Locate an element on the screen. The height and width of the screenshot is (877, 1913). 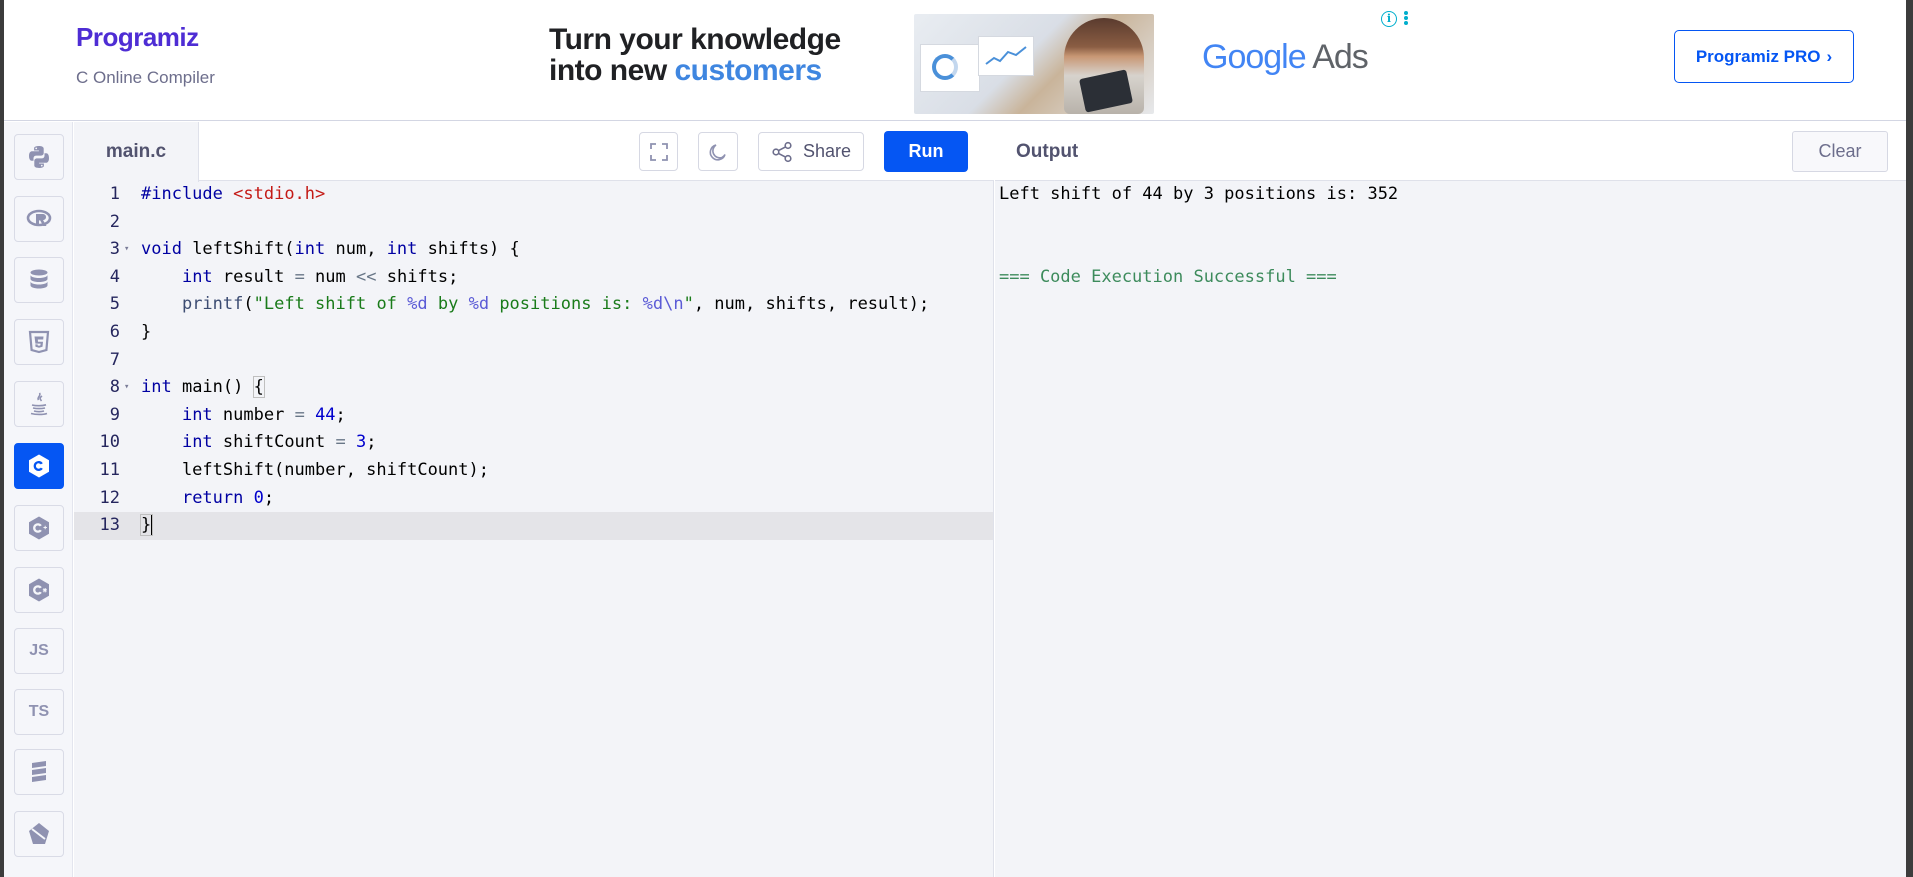
share-icon is located at coordinates (782, 151).